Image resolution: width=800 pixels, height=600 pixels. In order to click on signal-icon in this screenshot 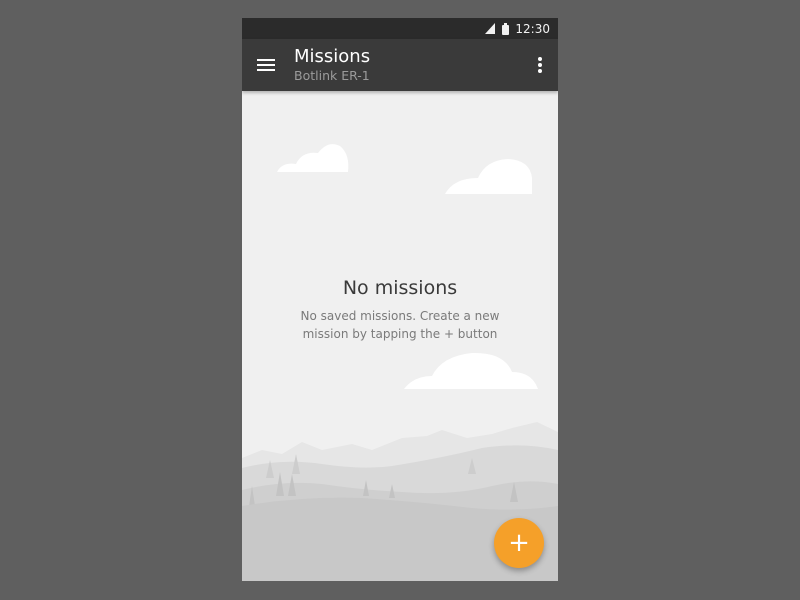, I will do `click(490, 28)`.